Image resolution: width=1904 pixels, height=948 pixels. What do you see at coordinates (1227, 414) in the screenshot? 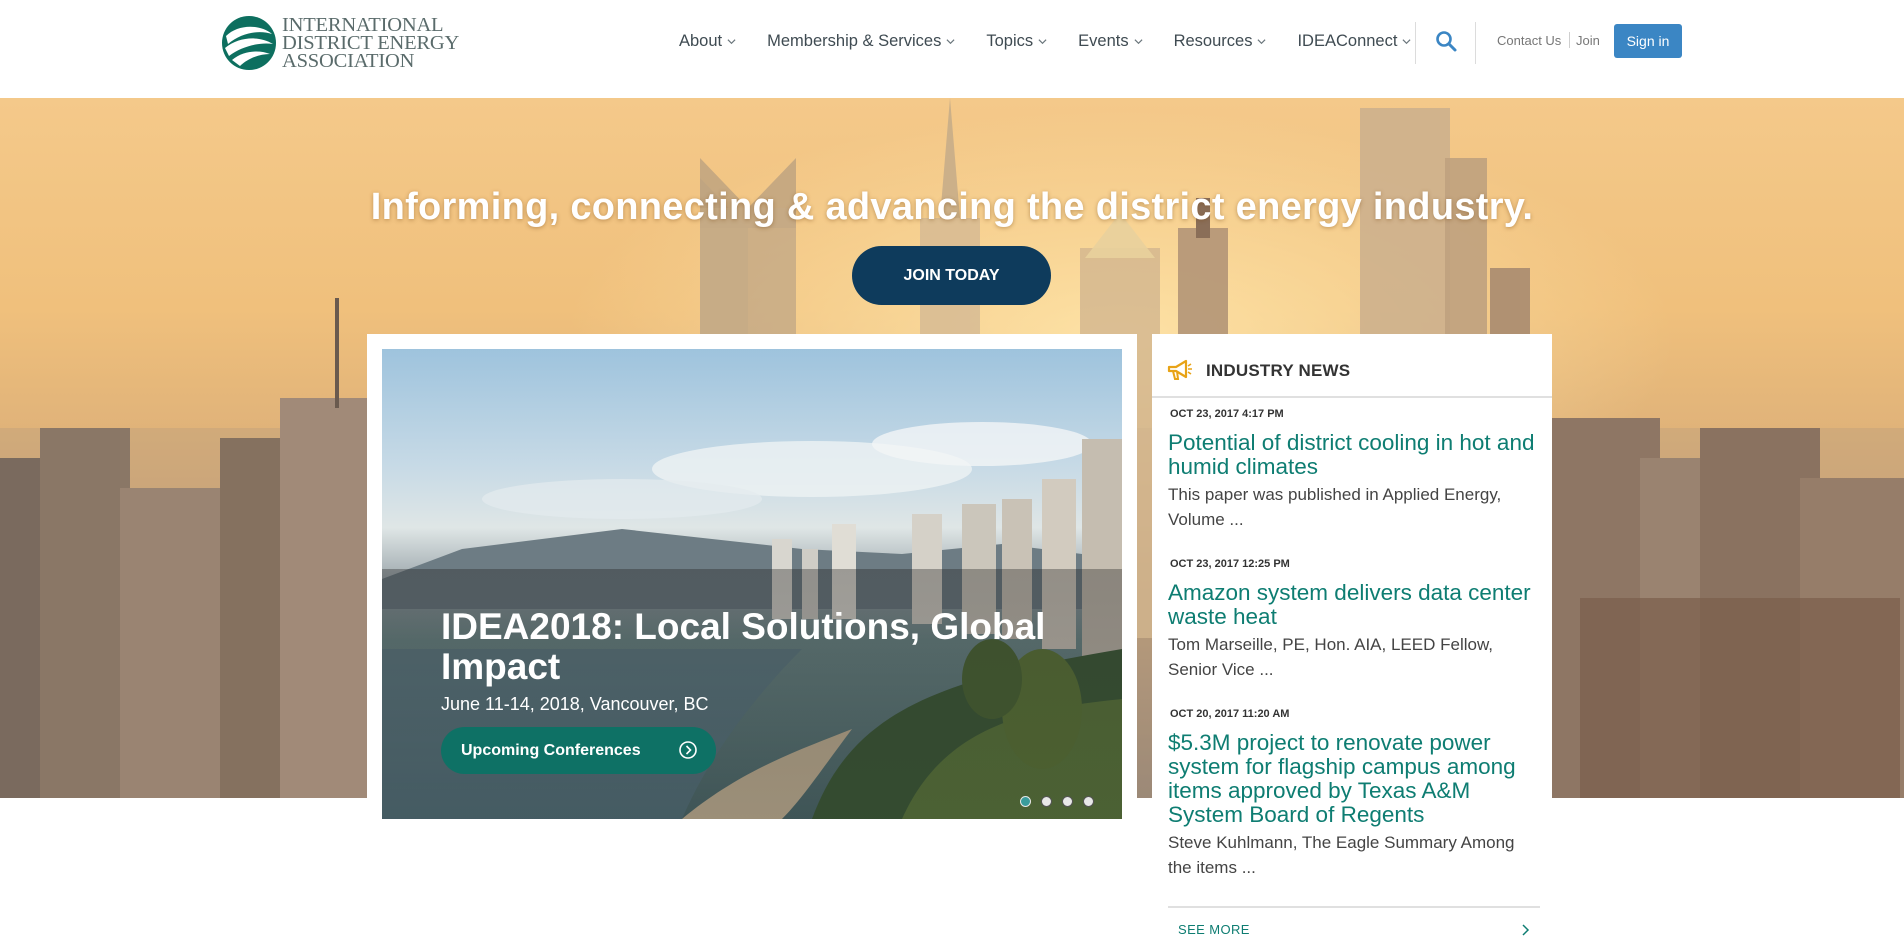
I see `news-date: OCT 23, 2017 4:17 PM` at bounding box center [1227, 414].